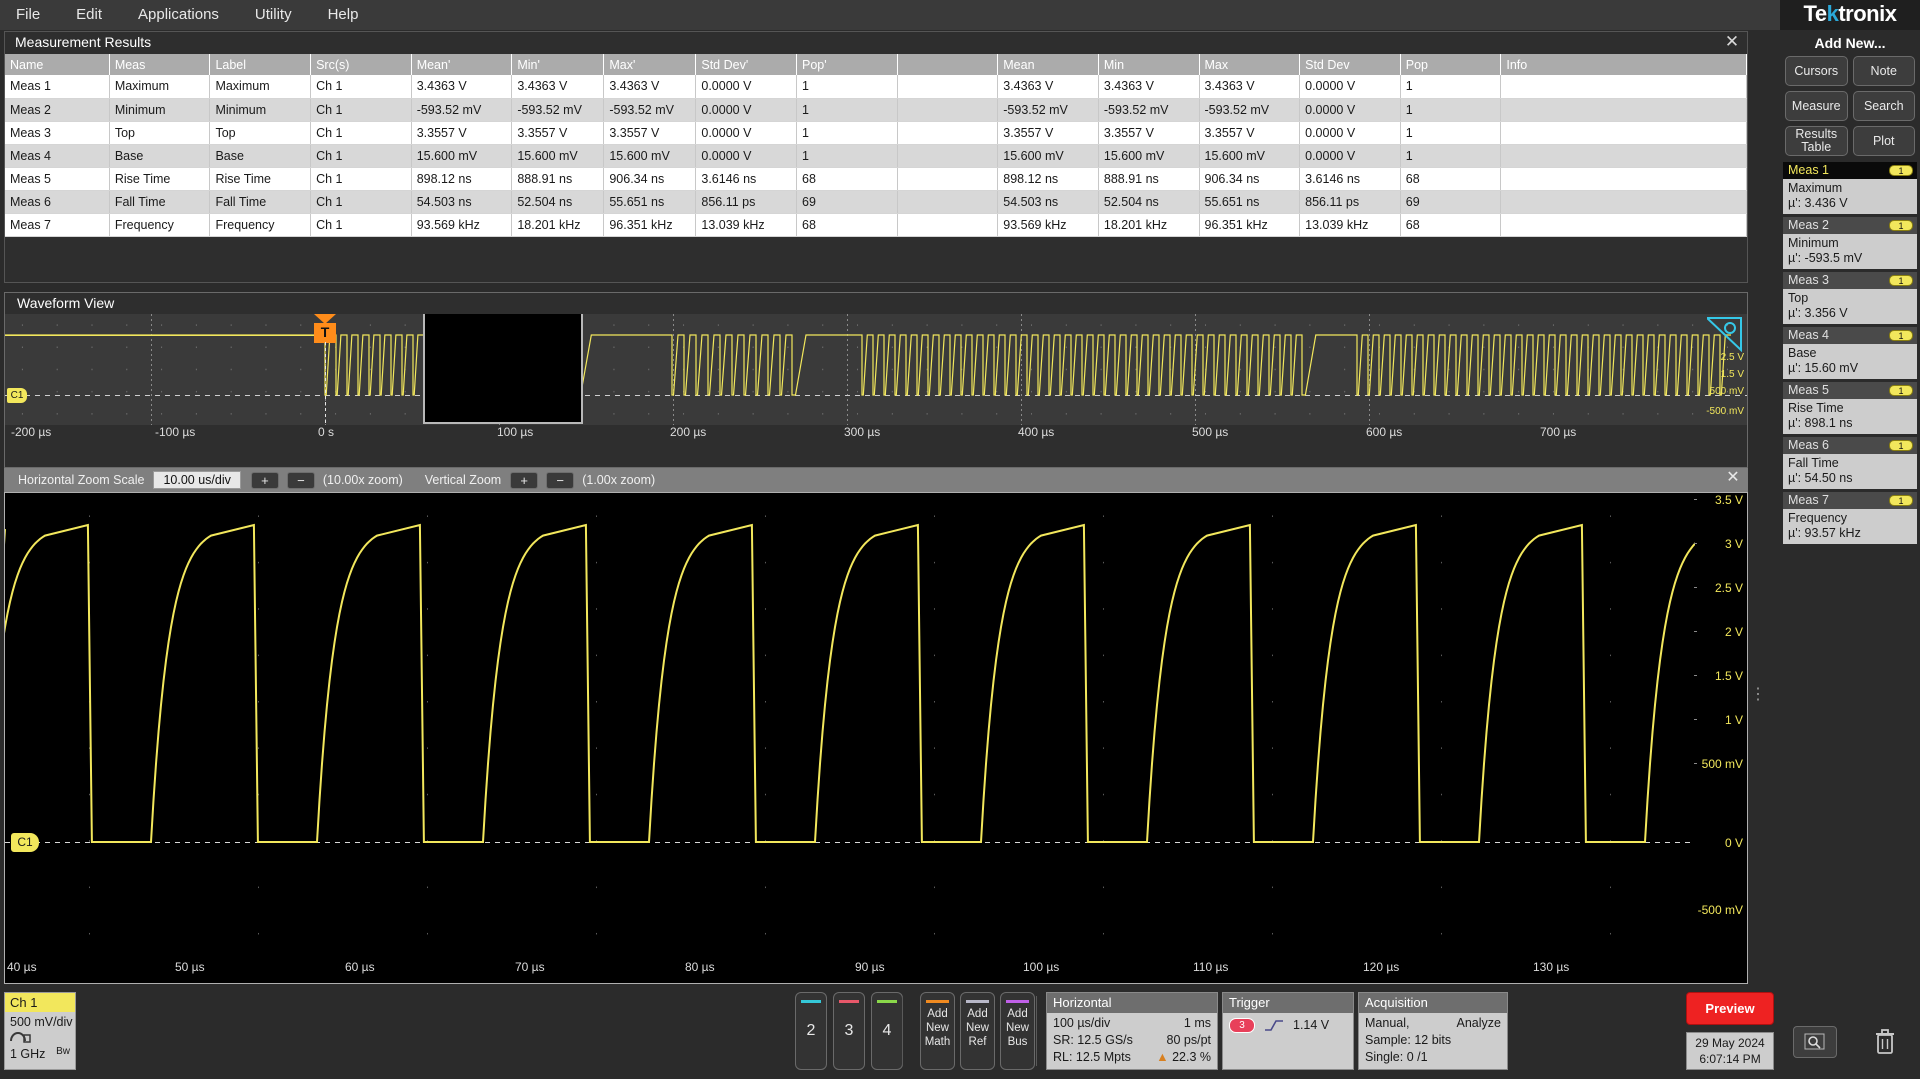  I want to click on volt-tick: 3 V, so click(1733, 544).